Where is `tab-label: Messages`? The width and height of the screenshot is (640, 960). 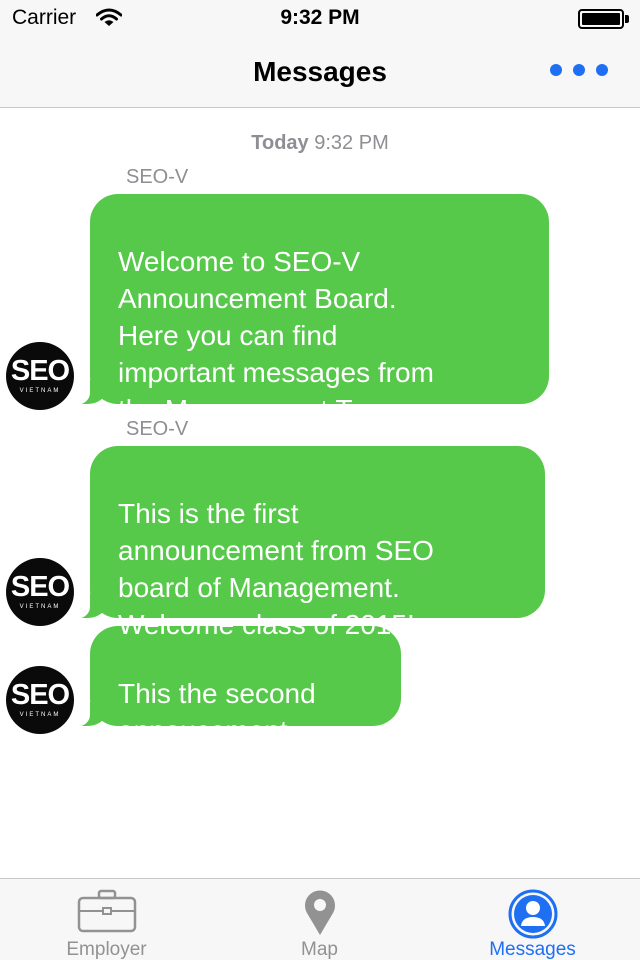
tab-label: Messages is located at coordinates (532, 949).